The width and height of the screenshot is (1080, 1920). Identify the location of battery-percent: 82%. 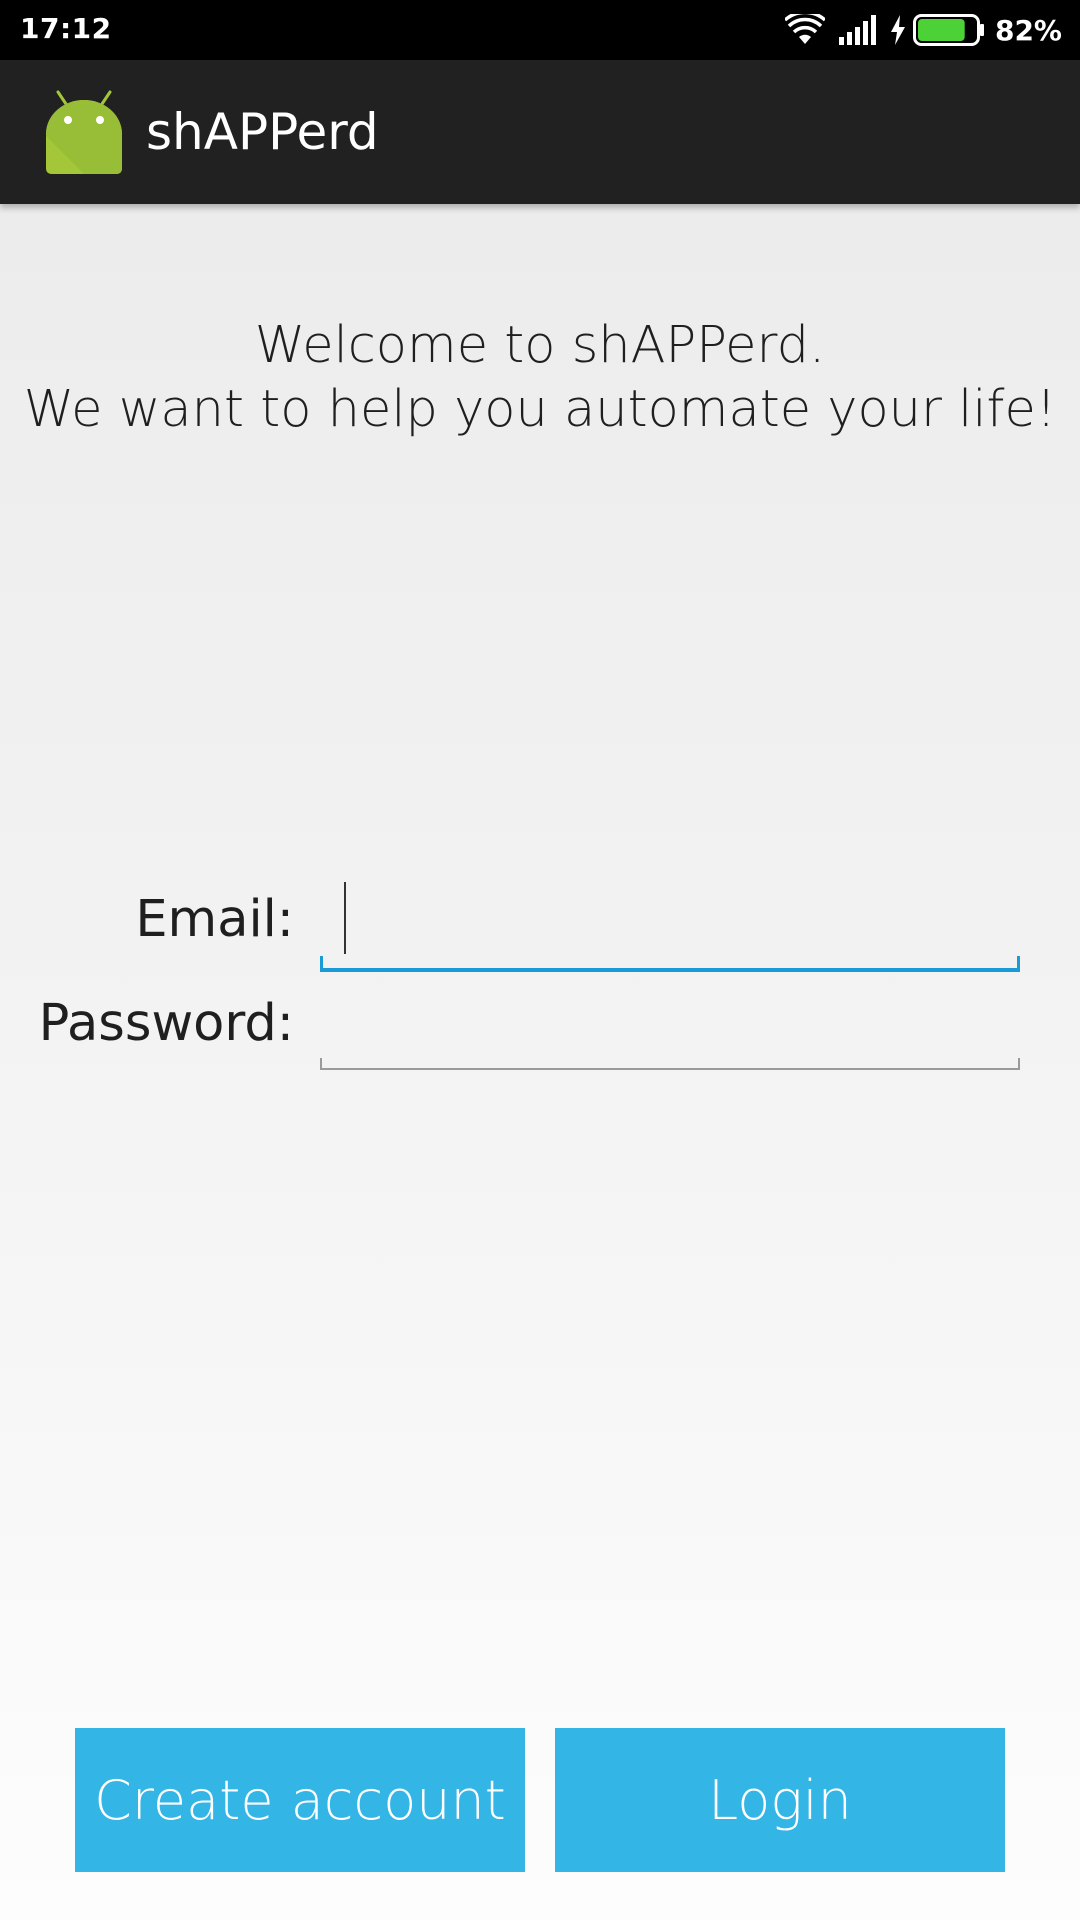
(1028, 30).